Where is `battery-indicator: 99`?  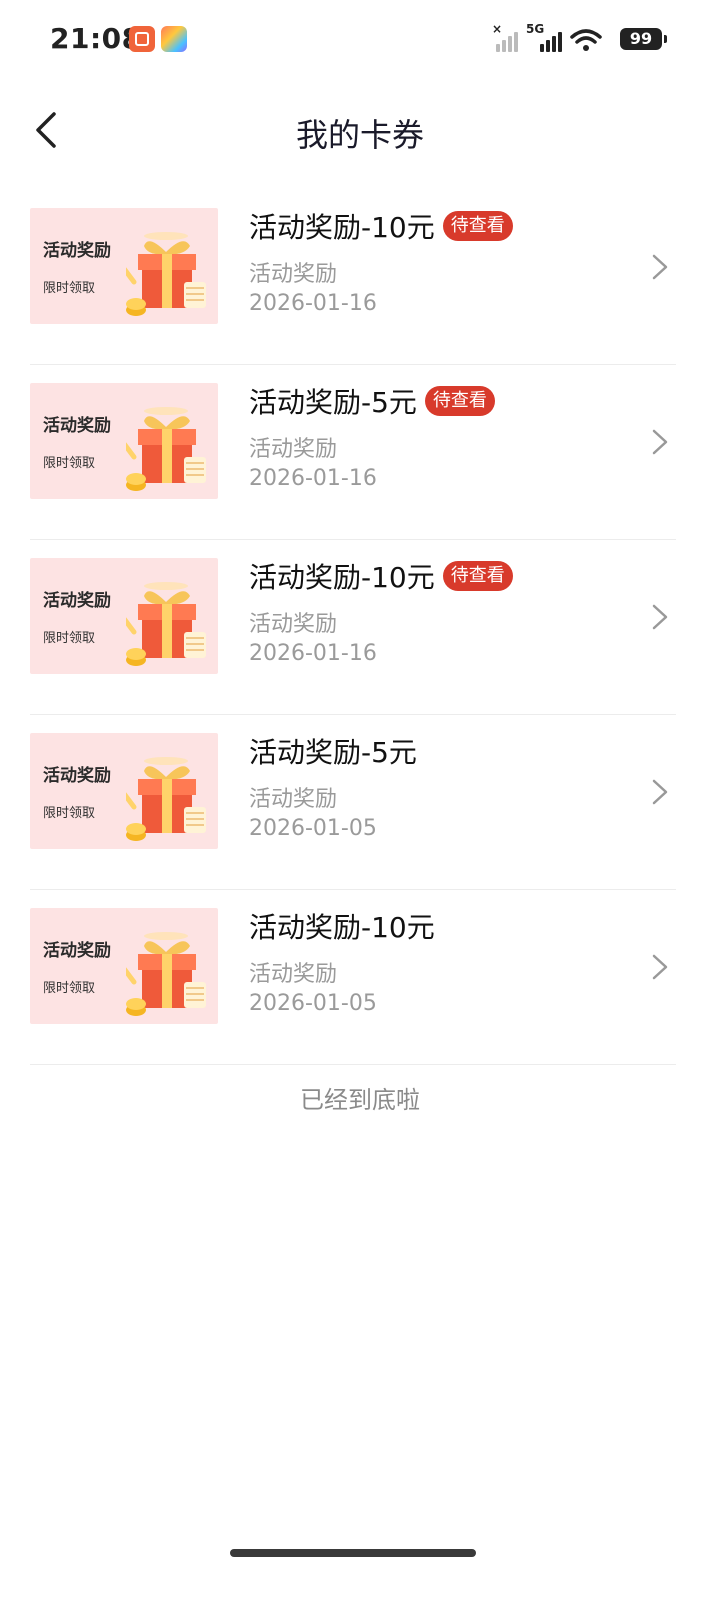
battery-indicator: 99 is located at coordinates (643, 39).